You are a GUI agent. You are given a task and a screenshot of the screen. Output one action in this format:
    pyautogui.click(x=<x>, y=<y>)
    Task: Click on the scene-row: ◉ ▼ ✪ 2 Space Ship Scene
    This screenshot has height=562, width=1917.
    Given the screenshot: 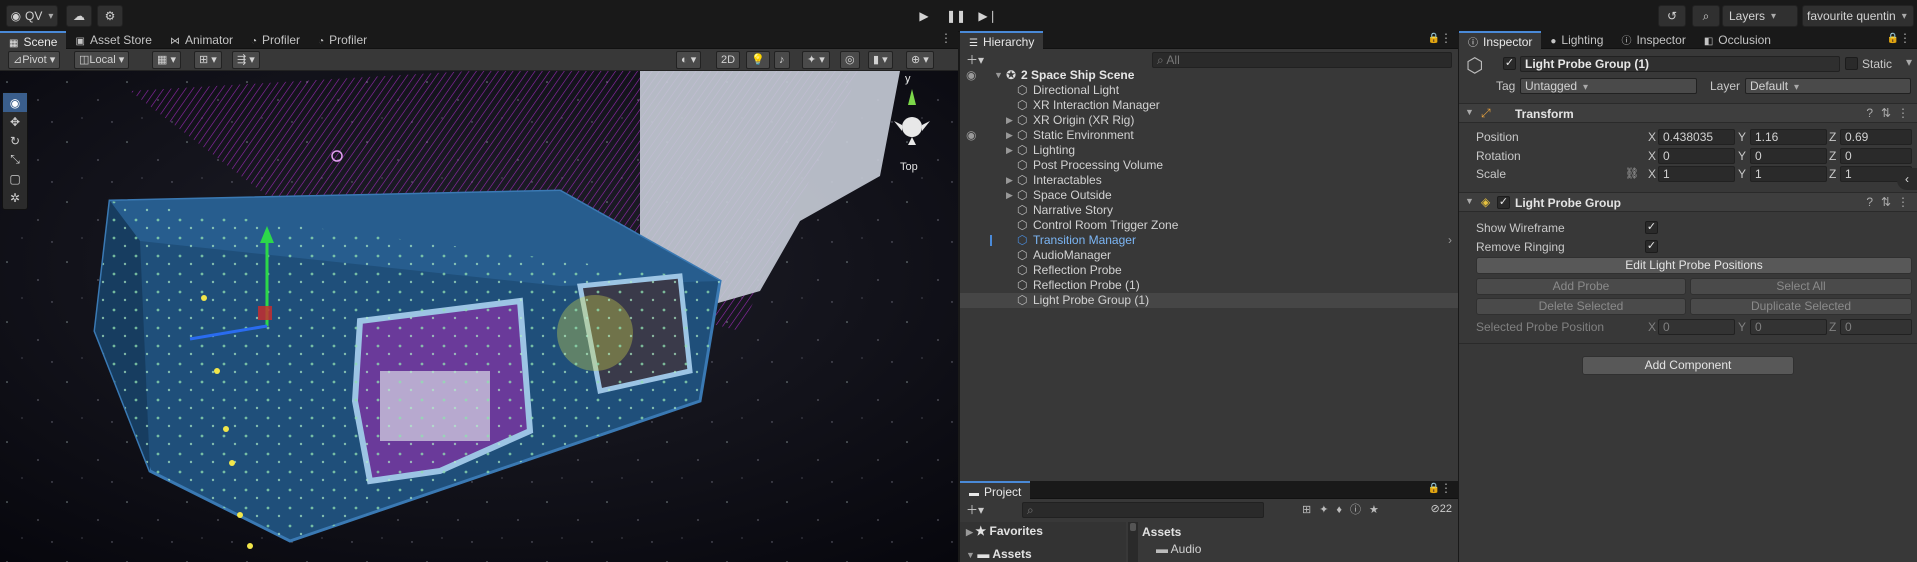 What is the action you would take?
    pyautogui.click(x=1209, y=75)
    